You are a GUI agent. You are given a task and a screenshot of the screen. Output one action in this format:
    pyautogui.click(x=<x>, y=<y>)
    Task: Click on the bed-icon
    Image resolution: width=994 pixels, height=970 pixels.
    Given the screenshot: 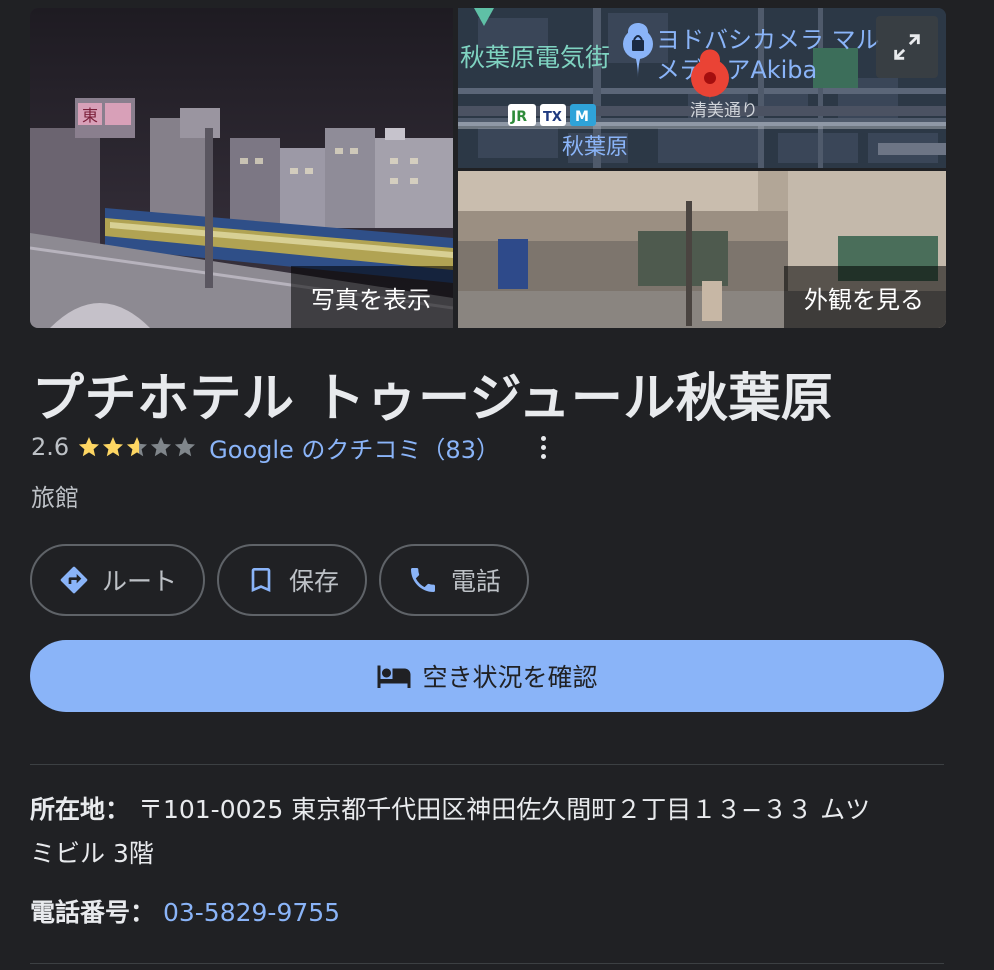 What is the action you would take?
    pyautogui.click(x=394, y=676)
    